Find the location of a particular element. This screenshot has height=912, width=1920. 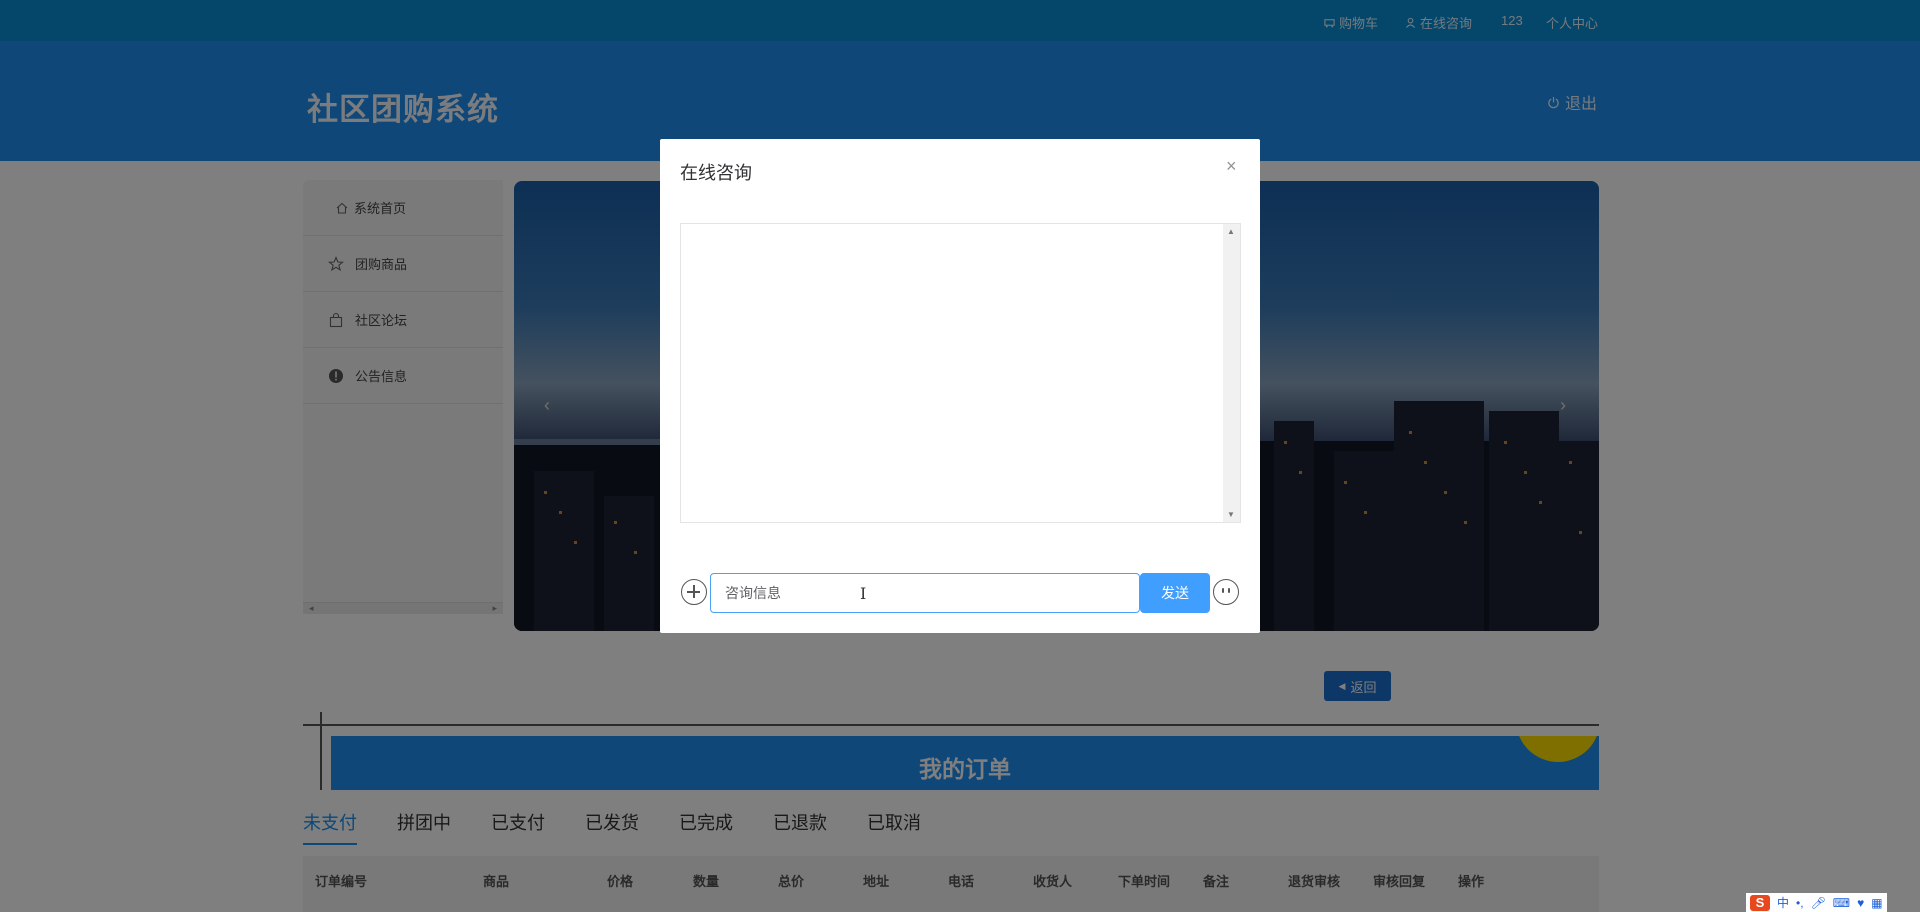

keyboard-icon: ⌨ is located at coordinates (1841, 903).